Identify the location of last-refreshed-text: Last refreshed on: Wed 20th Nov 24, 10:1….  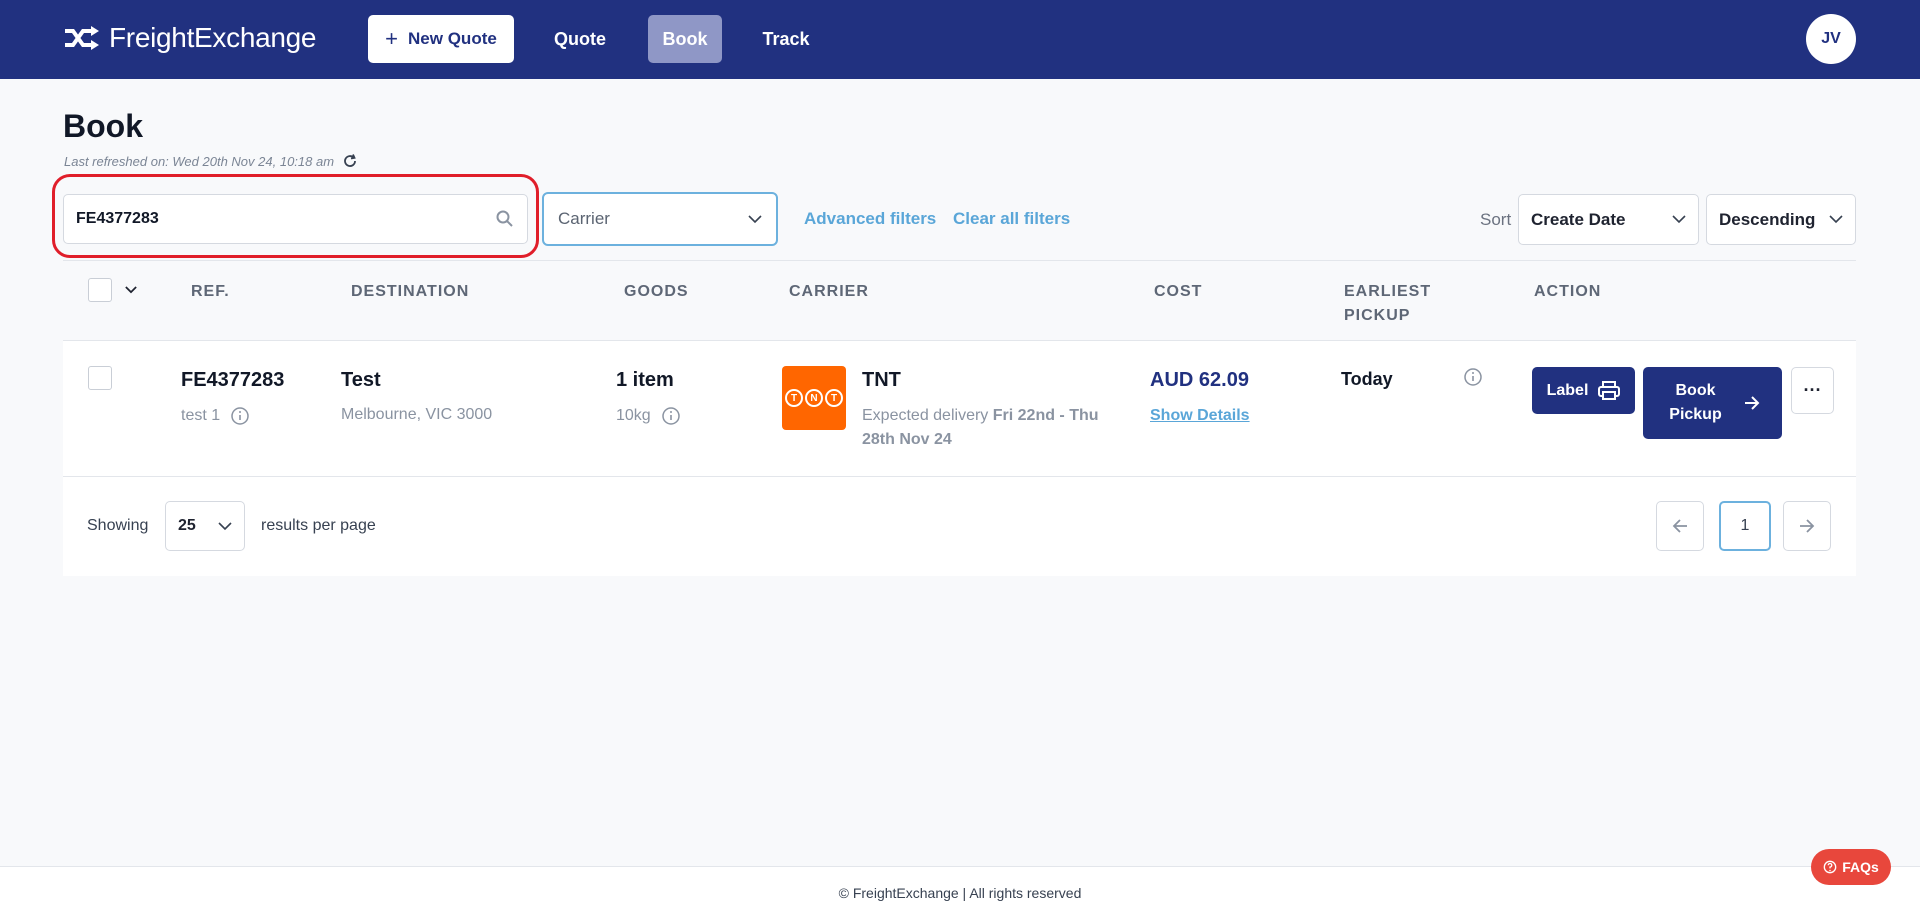
(199, 161).